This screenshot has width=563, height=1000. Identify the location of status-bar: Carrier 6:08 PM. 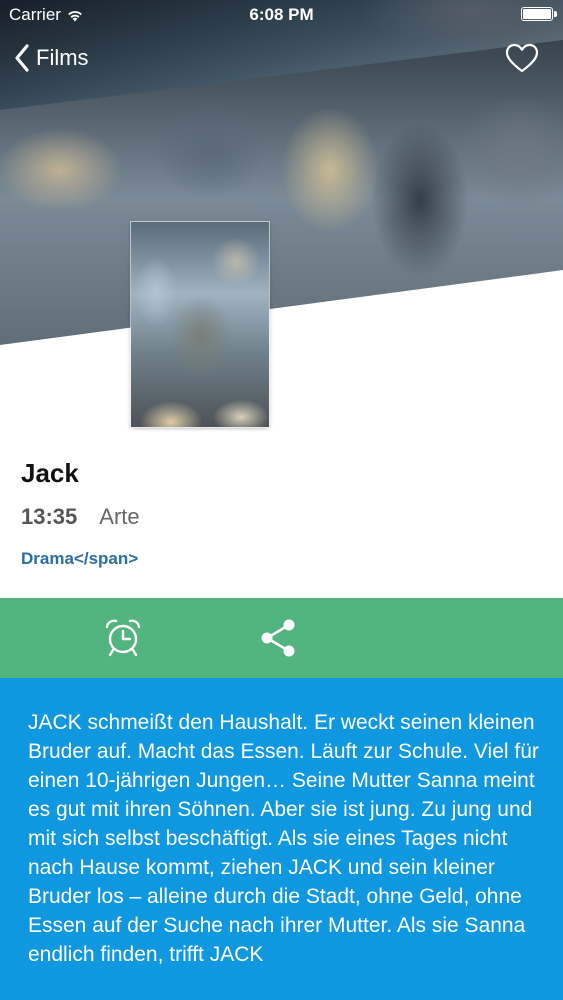
(281, 15).